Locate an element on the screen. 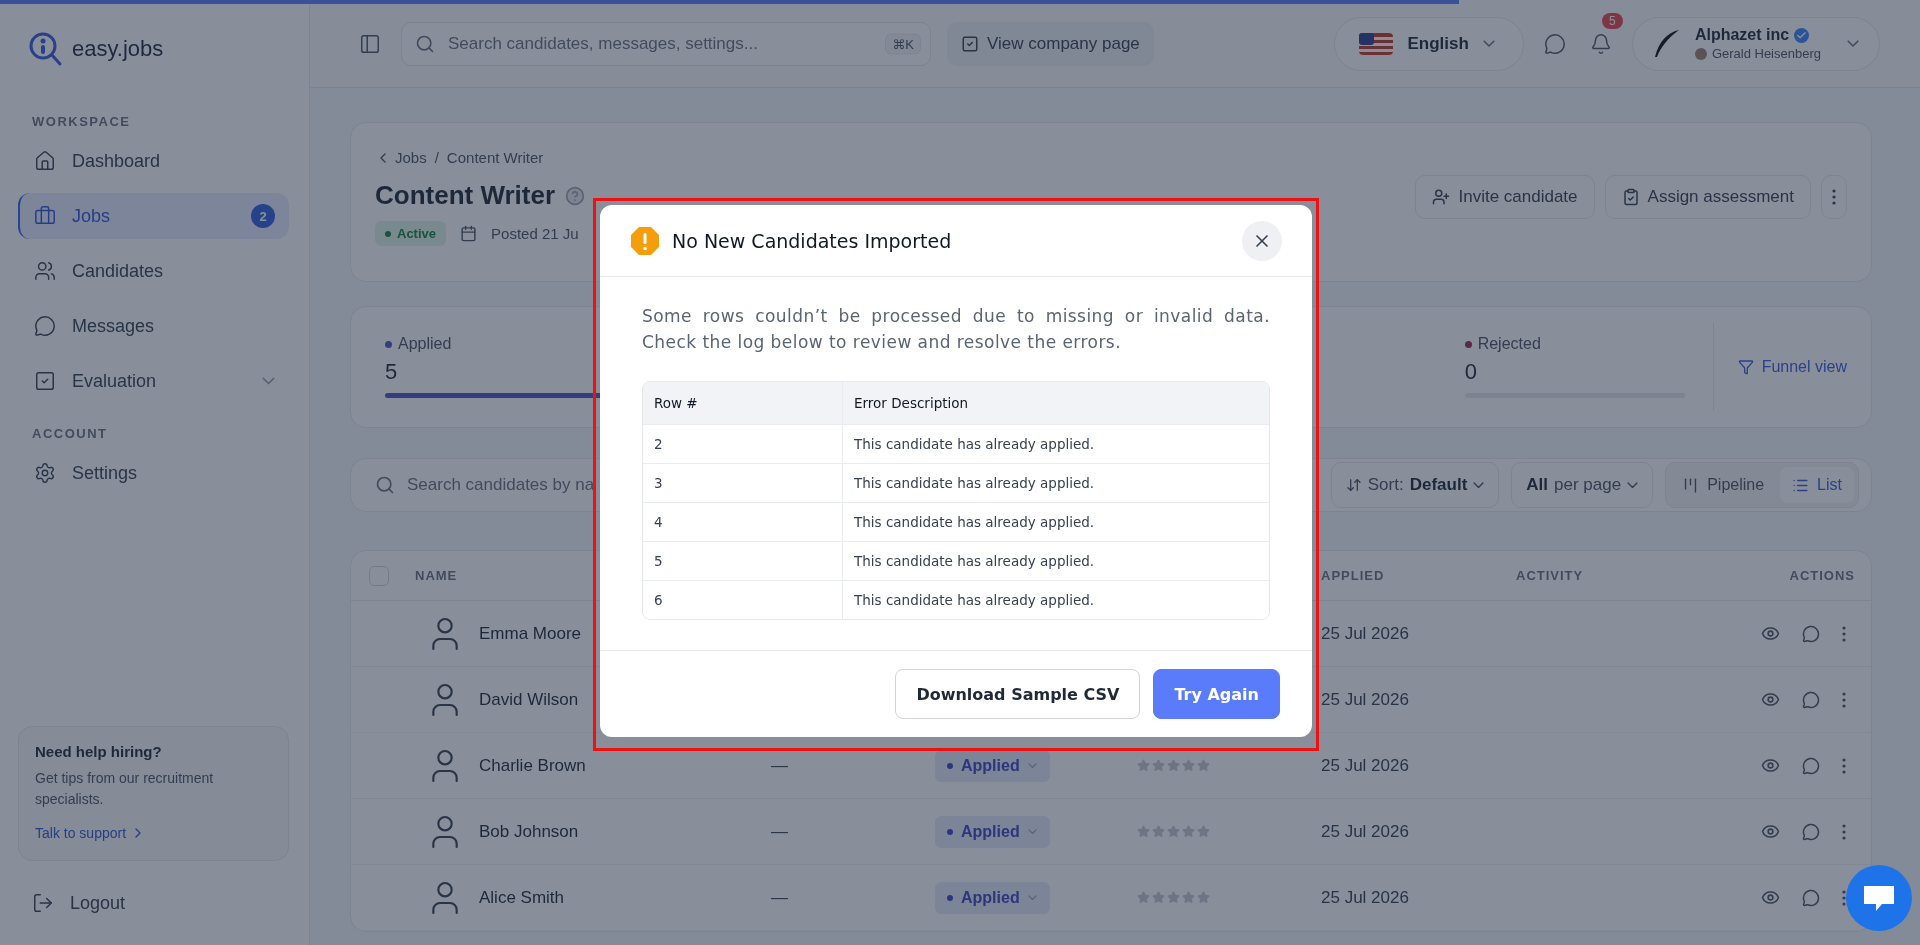 The height and width of the screenshot is (945, 1920). nav-label: Candidates is located at coordinates (118, 271).